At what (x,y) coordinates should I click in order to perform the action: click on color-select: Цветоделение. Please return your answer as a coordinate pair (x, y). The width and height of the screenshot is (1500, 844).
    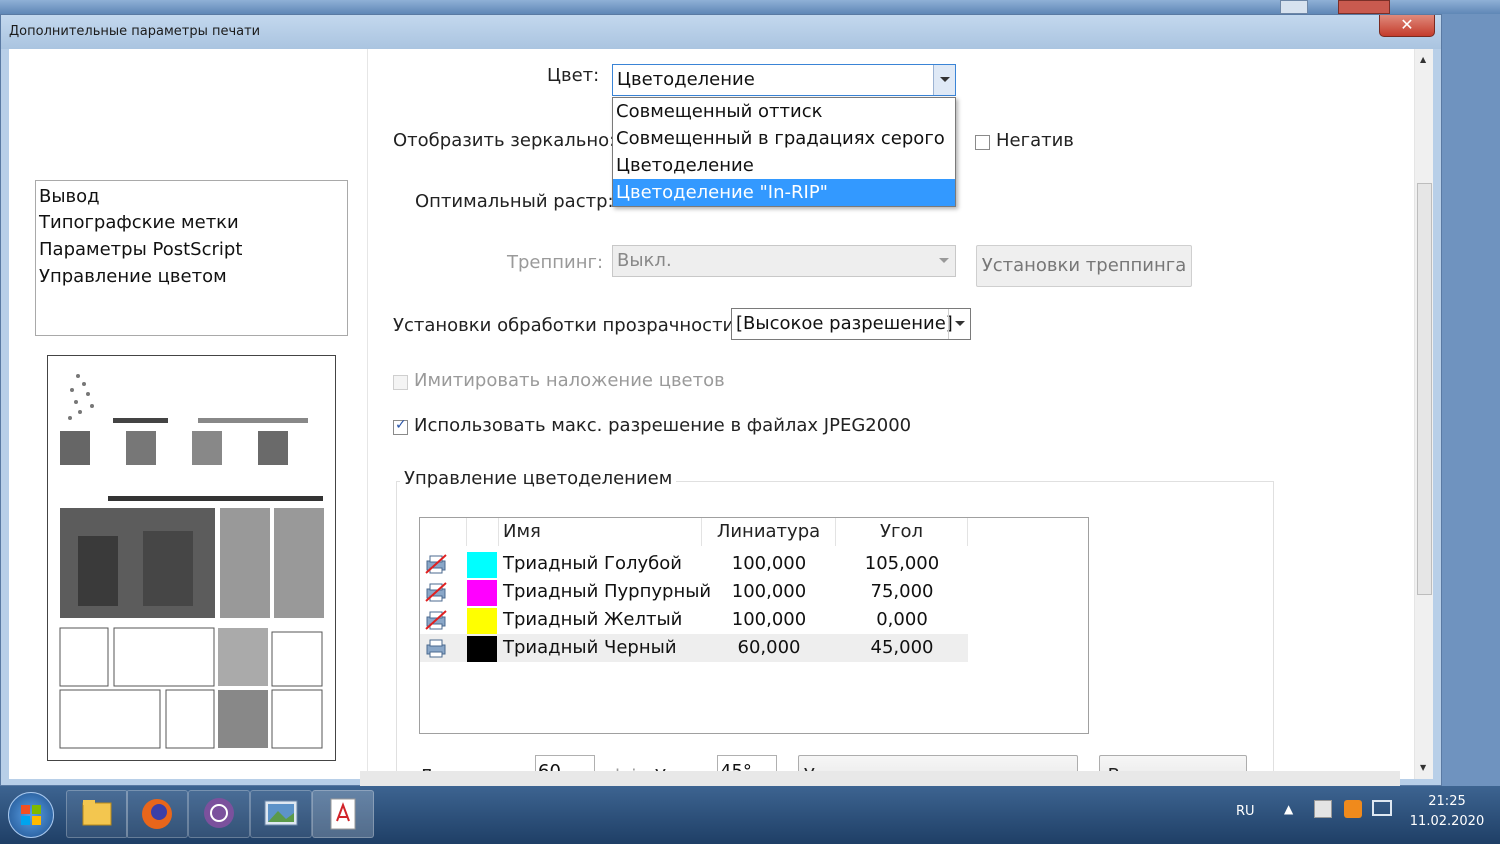
    Looking at the image, I should click on (784, 80).